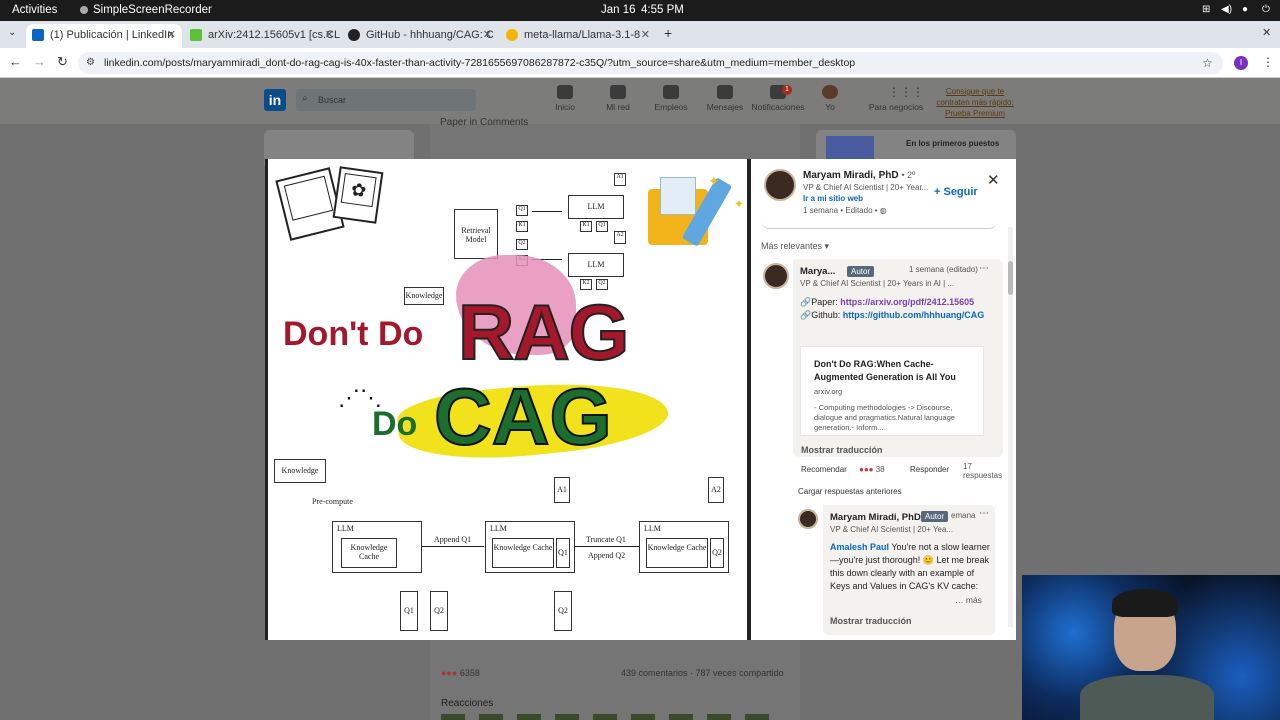 The height and width of the screenshot is (720, 1280). Describe the element at coordinates (543, 332) in the screenshot. I see `headline-rag: RAG` at that location.